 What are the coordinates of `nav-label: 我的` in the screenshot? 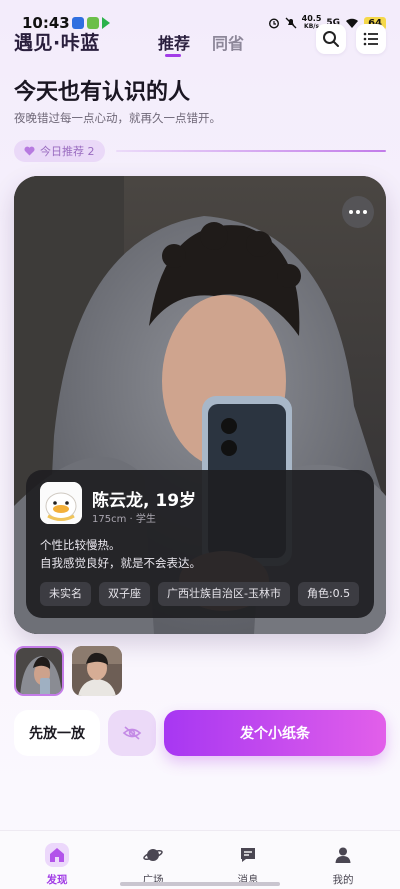 It's located at (343, 880).